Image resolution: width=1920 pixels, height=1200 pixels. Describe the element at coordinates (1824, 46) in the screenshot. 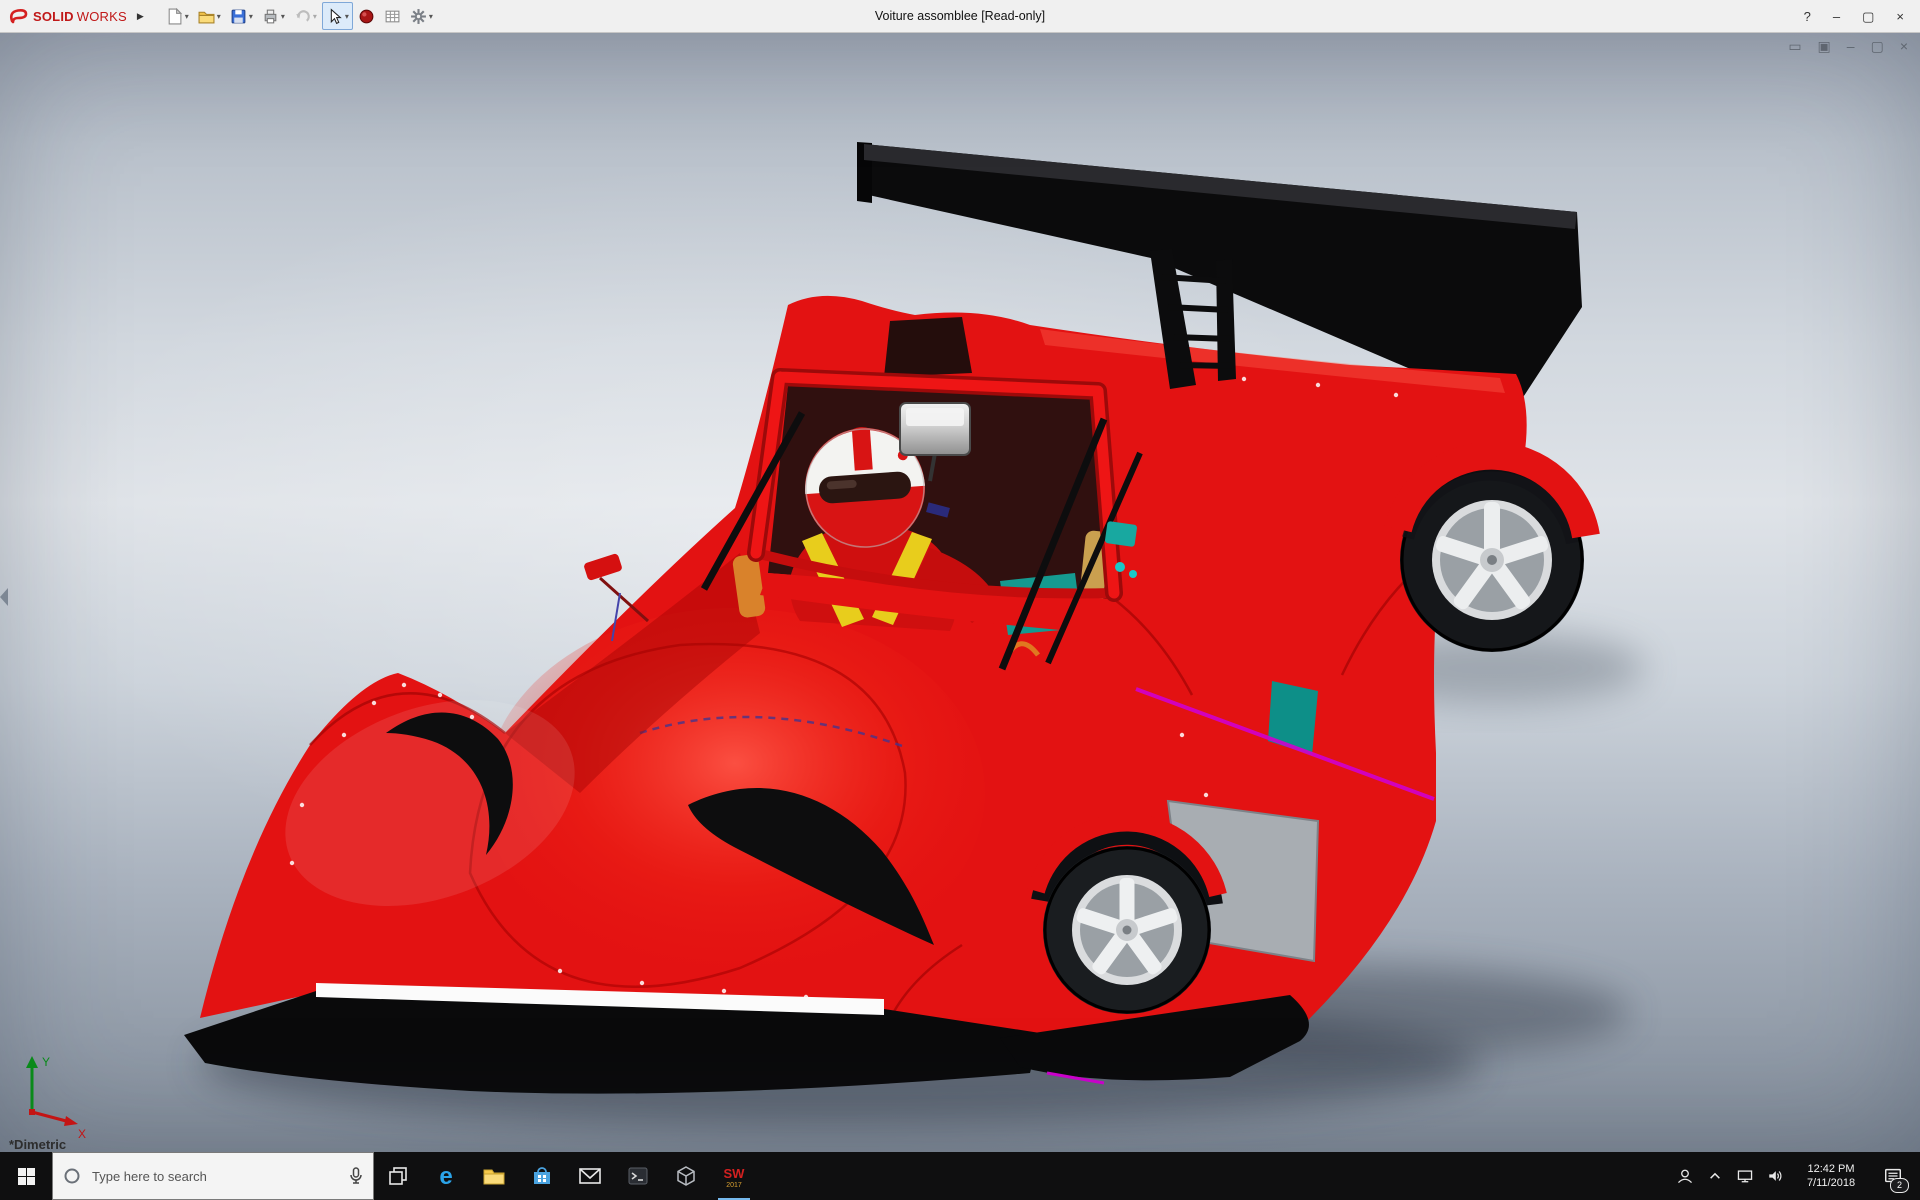

I see `tile-icon: ▣` at that location.